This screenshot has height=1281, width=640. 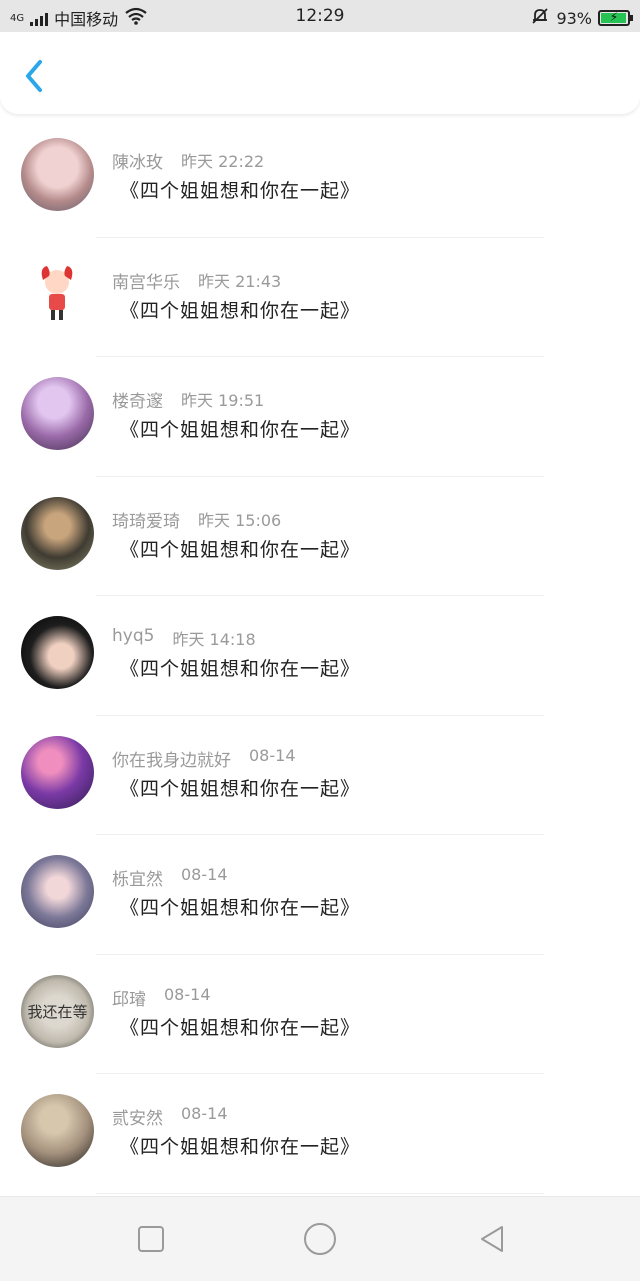 What do you see at coordinates (320, 536) in the screenshot?
I see `list-item: 琦琦爱琦 昨天 15:06 《四个姐姐想和你在一起》` at bounding box center [320, 536].